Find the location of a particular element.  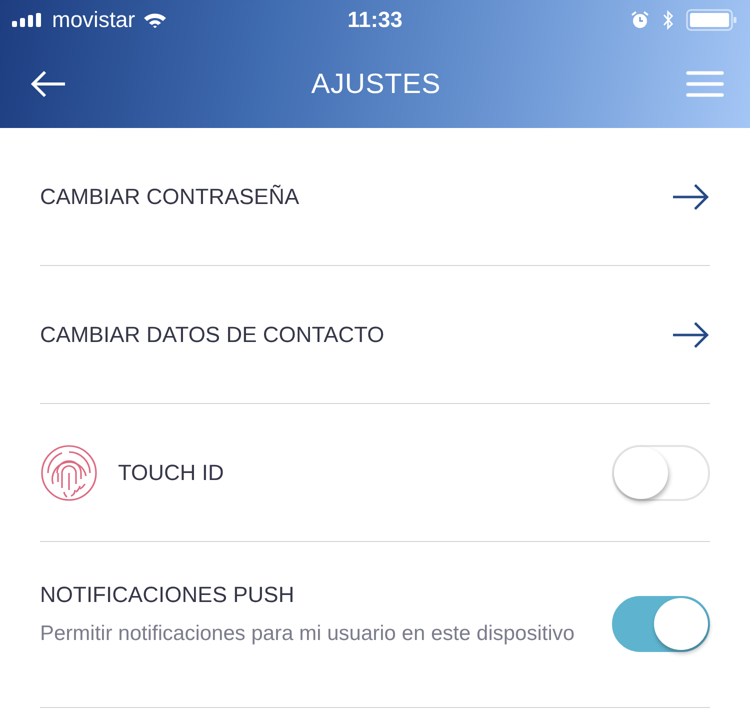

battery-icon is located at coordinates (712, 20).